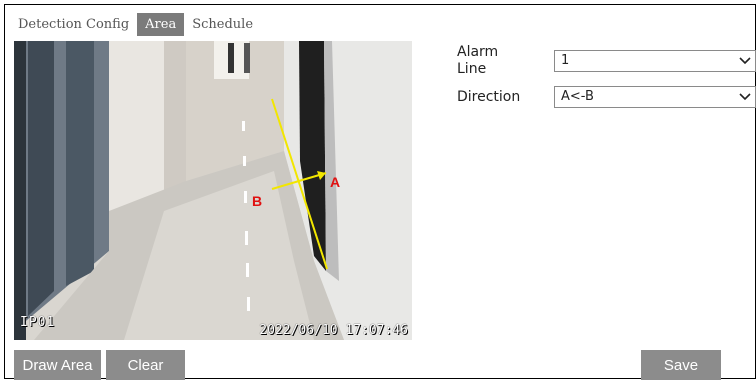  Describe the element at coordinates (257, 201) in the screenshot. I see `line-label-b: B` at that location.